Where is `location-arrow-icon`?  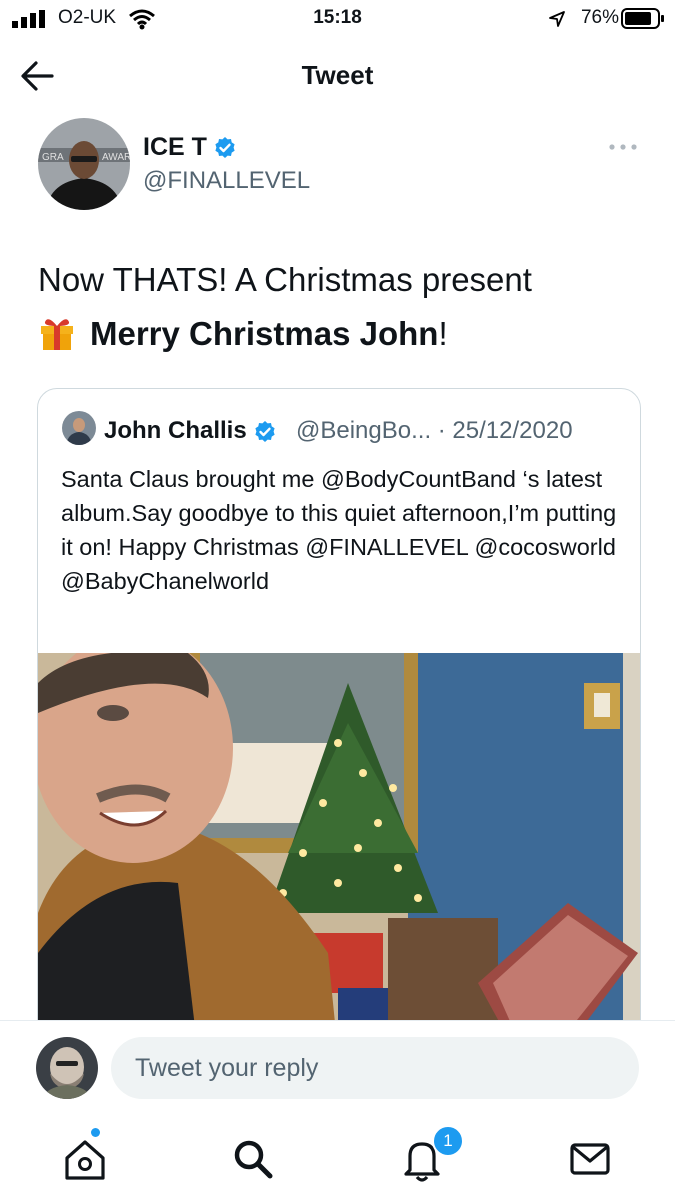 location-arrow-icon is located at coordinates (557, 19).